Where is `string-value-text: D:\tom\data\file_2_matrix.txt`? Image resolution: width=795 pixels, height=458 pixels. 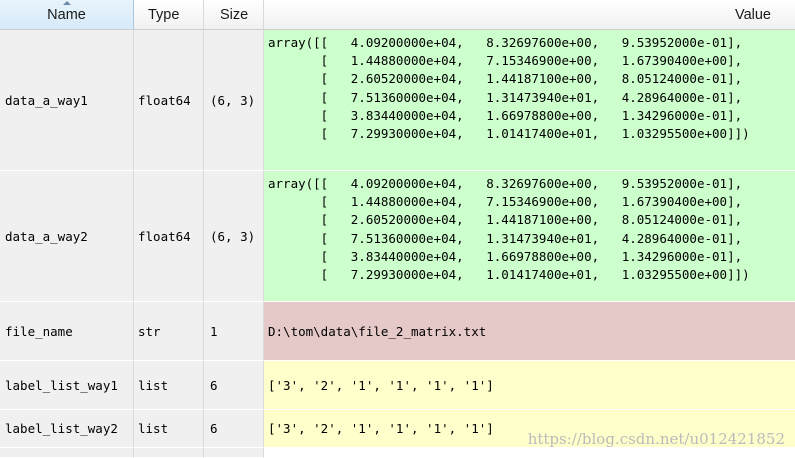 string-value-text: D:\tom\data\file_2_matrix.txt is located at coordinates (377, 331).